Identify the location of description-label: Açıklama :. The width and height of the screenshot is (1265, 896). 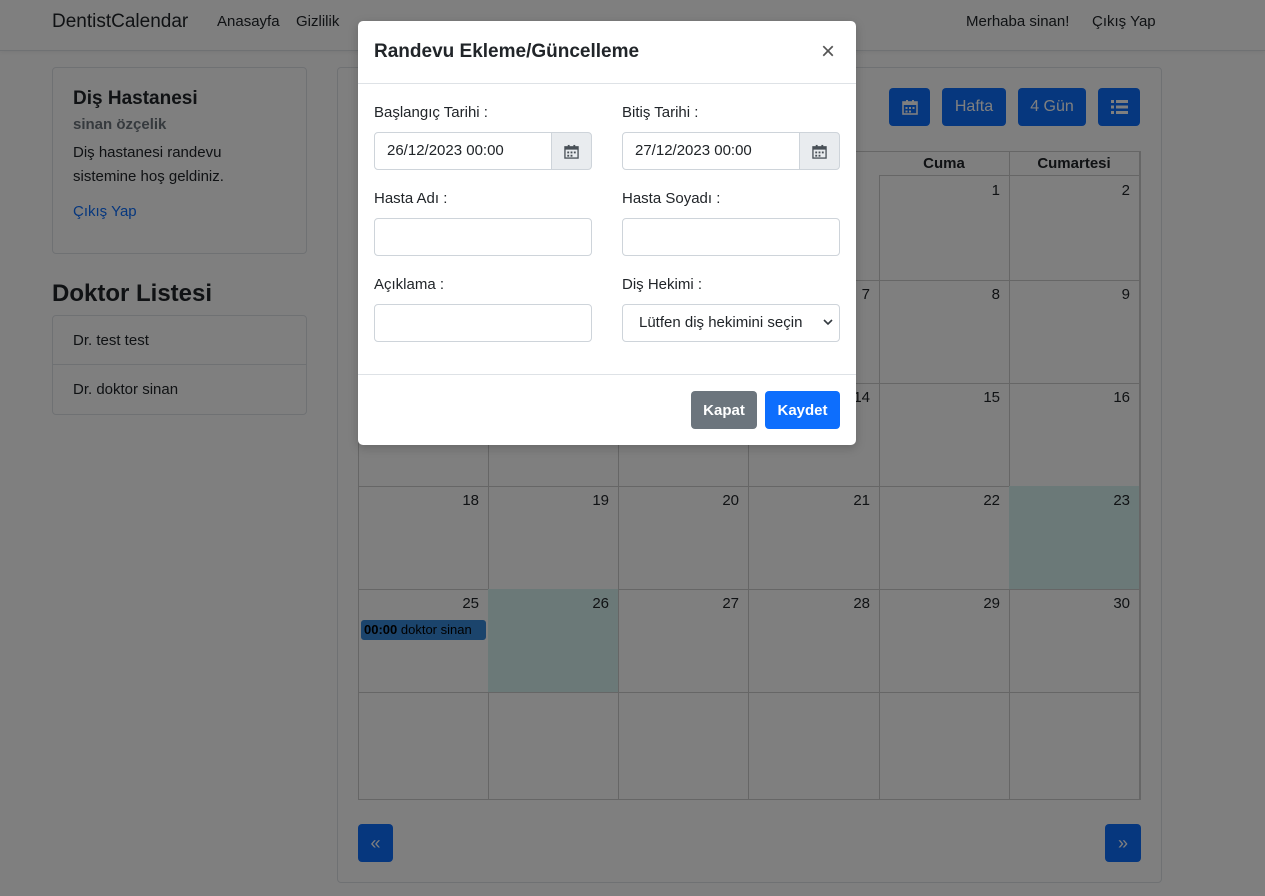
(409, 284).